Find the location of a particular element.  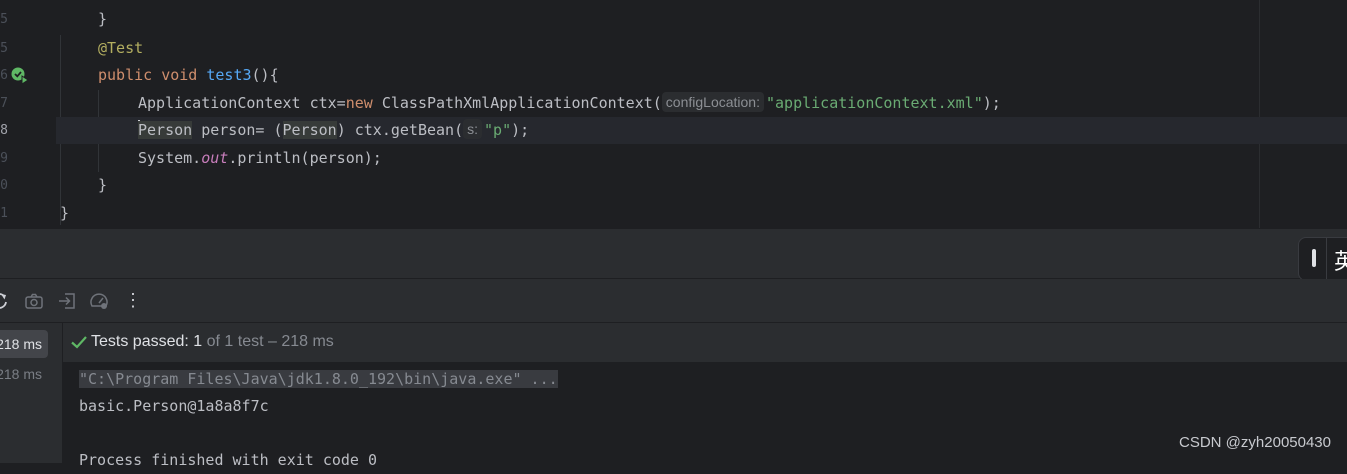

line-number: 8 is located at coordinates (4, 130).